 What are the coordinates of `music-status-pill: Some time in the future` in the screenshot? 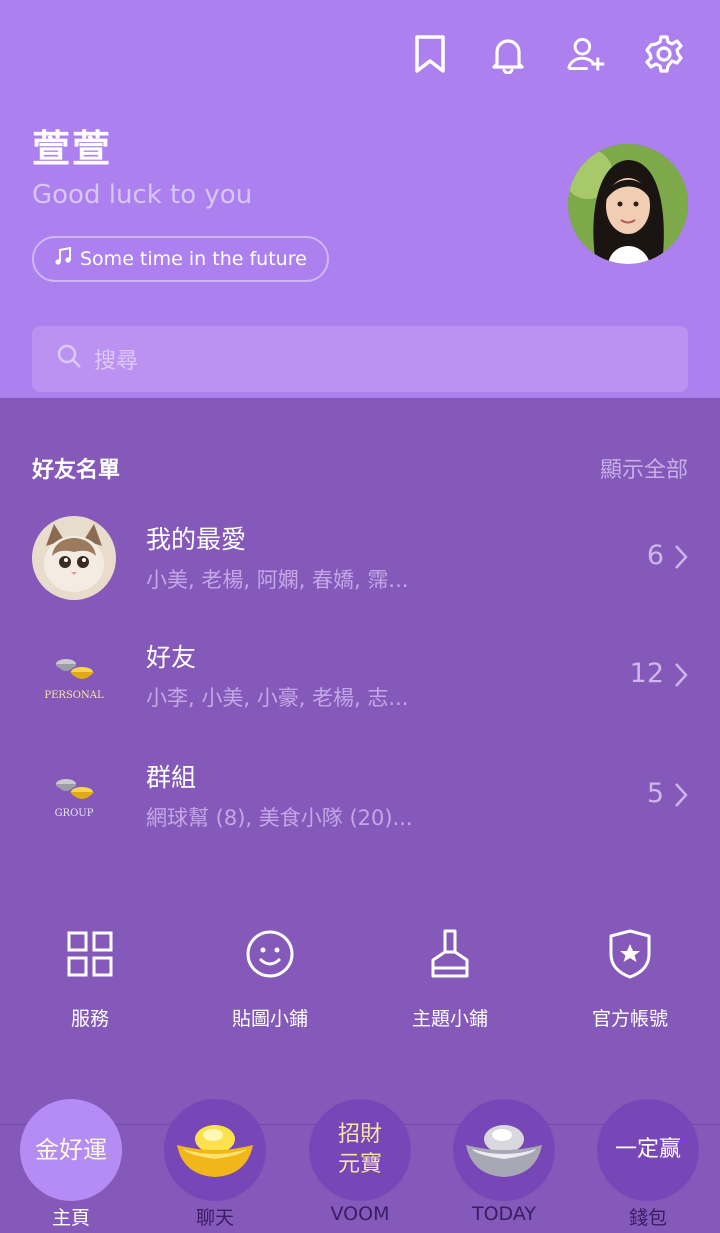 It's located at (180, 259).